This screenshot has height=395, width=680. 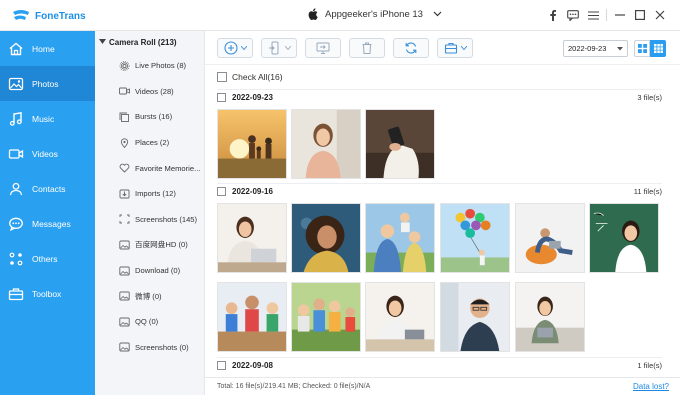 What do you see at coordinates (16, 258) in the screenshot?
I see `others-icon` at bounding box center [16, 258].